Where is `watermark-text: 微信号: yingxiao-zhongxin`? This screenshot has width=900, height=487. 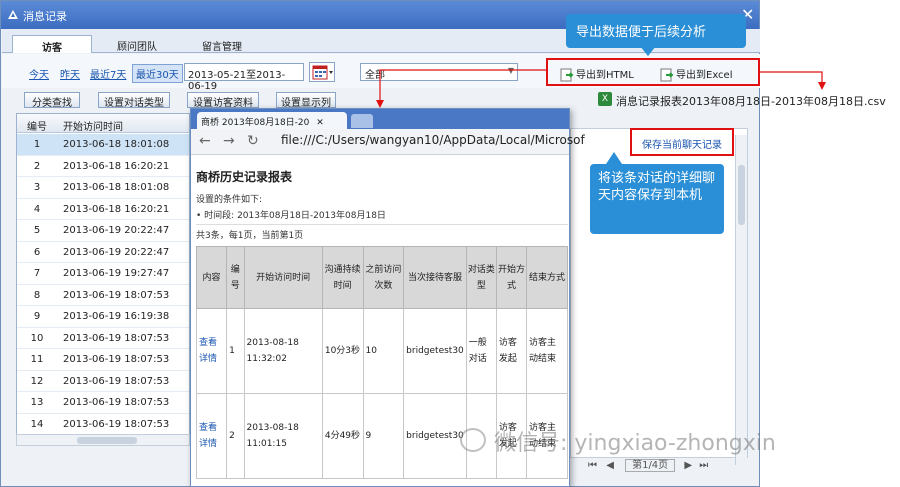 watermark-text: 微信号: yingxiao-zhongxin is located at coordinates (635, 443).